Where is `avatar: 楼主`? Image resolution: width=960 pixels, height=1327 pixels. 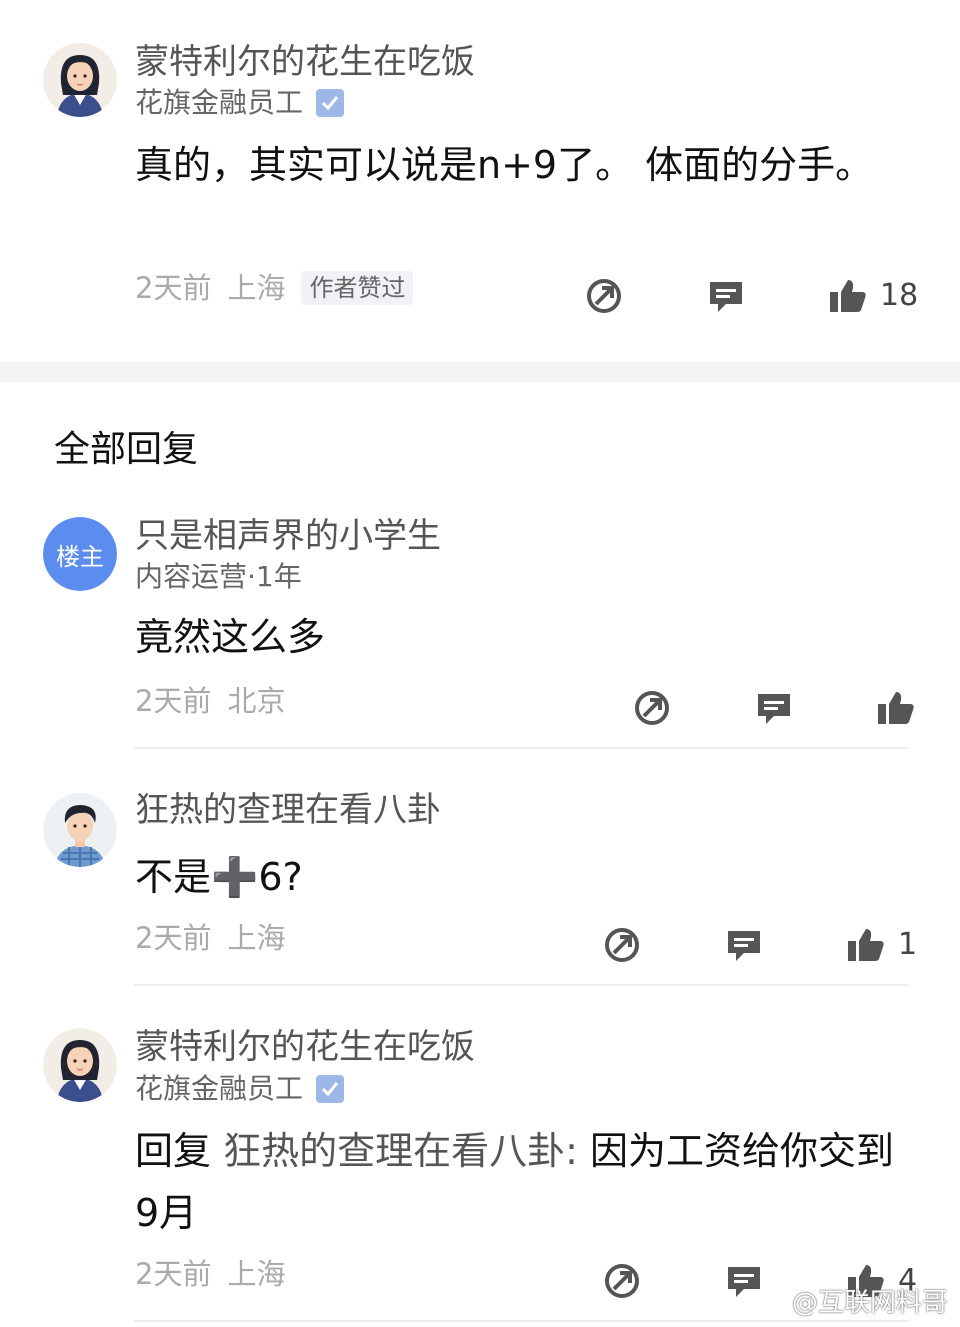 avatar: 楼主 is located at coordinates (80, 554).